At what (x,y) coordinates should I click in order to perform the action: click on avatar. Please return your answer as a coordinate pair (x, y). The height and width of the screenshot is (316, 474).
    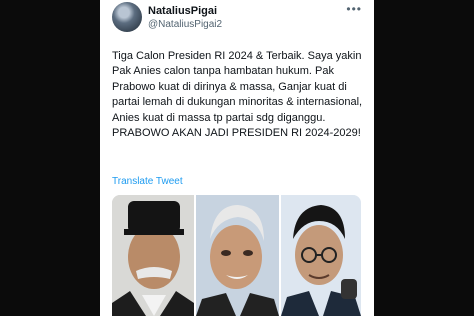
    Looking at the image, I should click on (127, 17).